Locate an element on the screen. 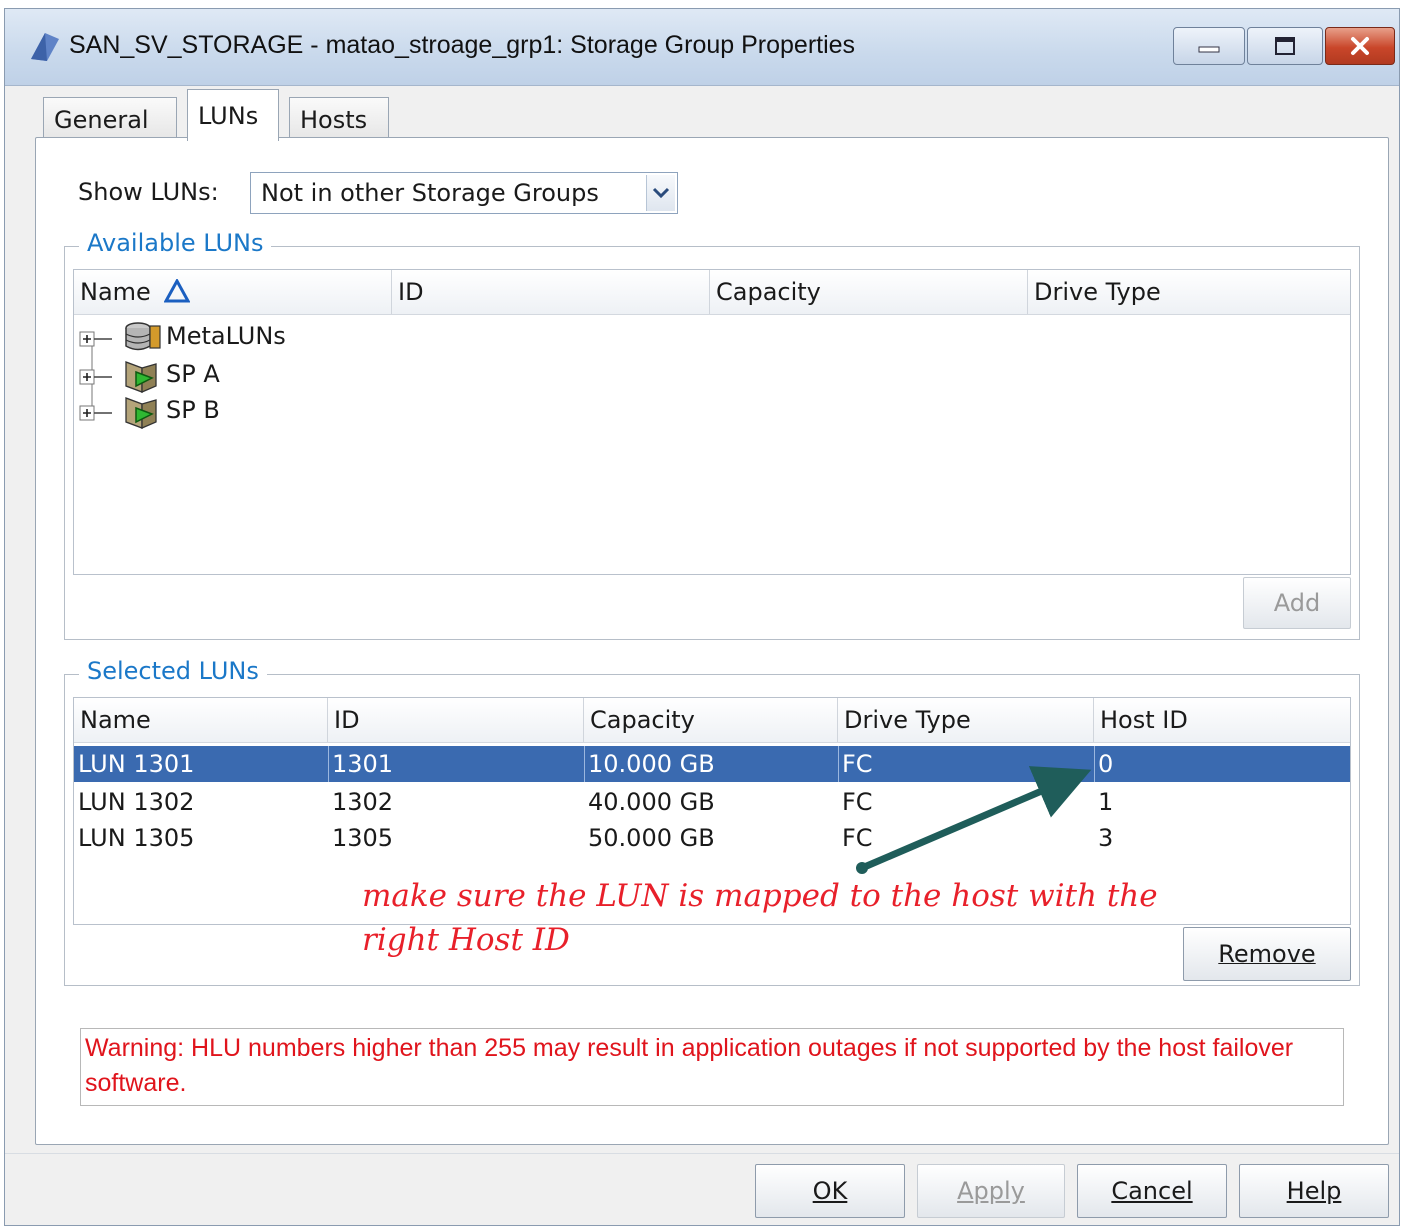  tree-item-label: MetaLUNs is located at coordinates (226, 336).